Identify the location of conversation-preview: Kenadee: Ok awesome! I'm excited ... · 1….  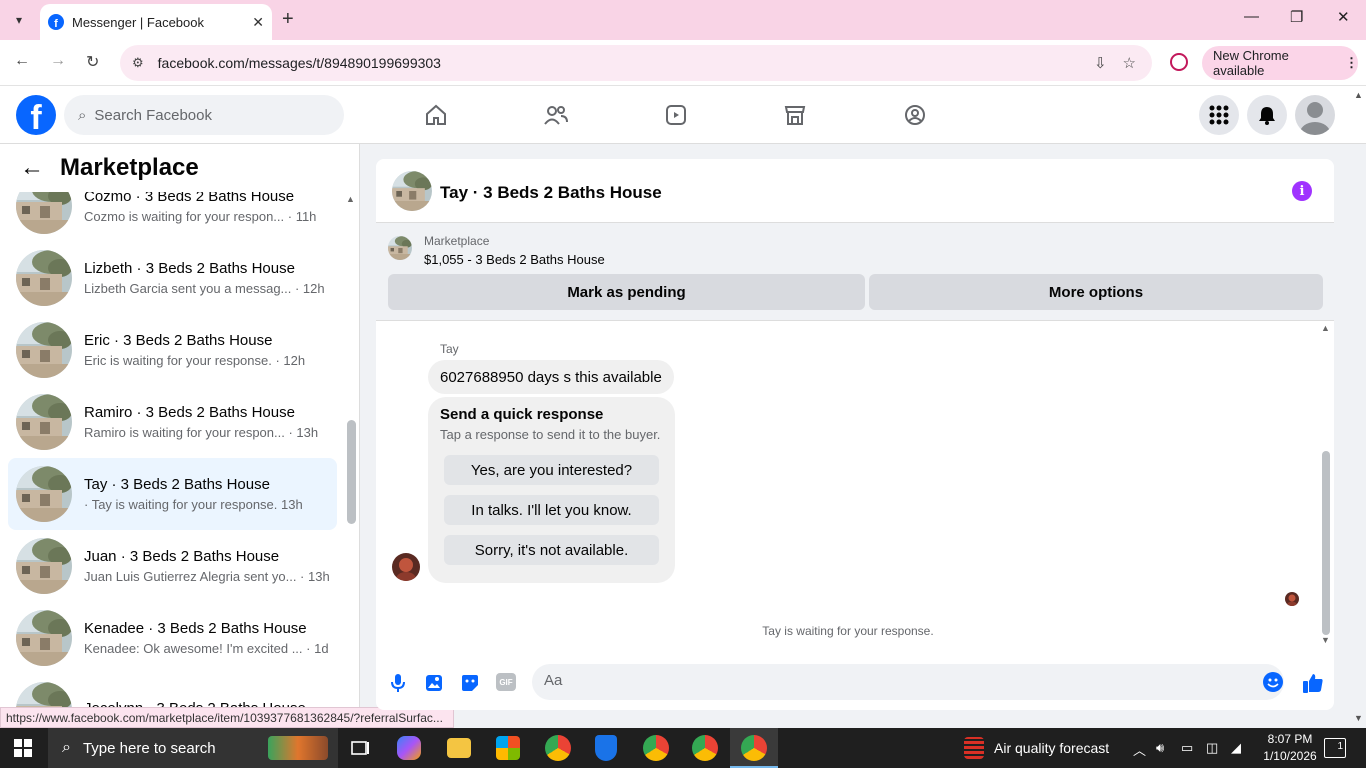
(206, 648).